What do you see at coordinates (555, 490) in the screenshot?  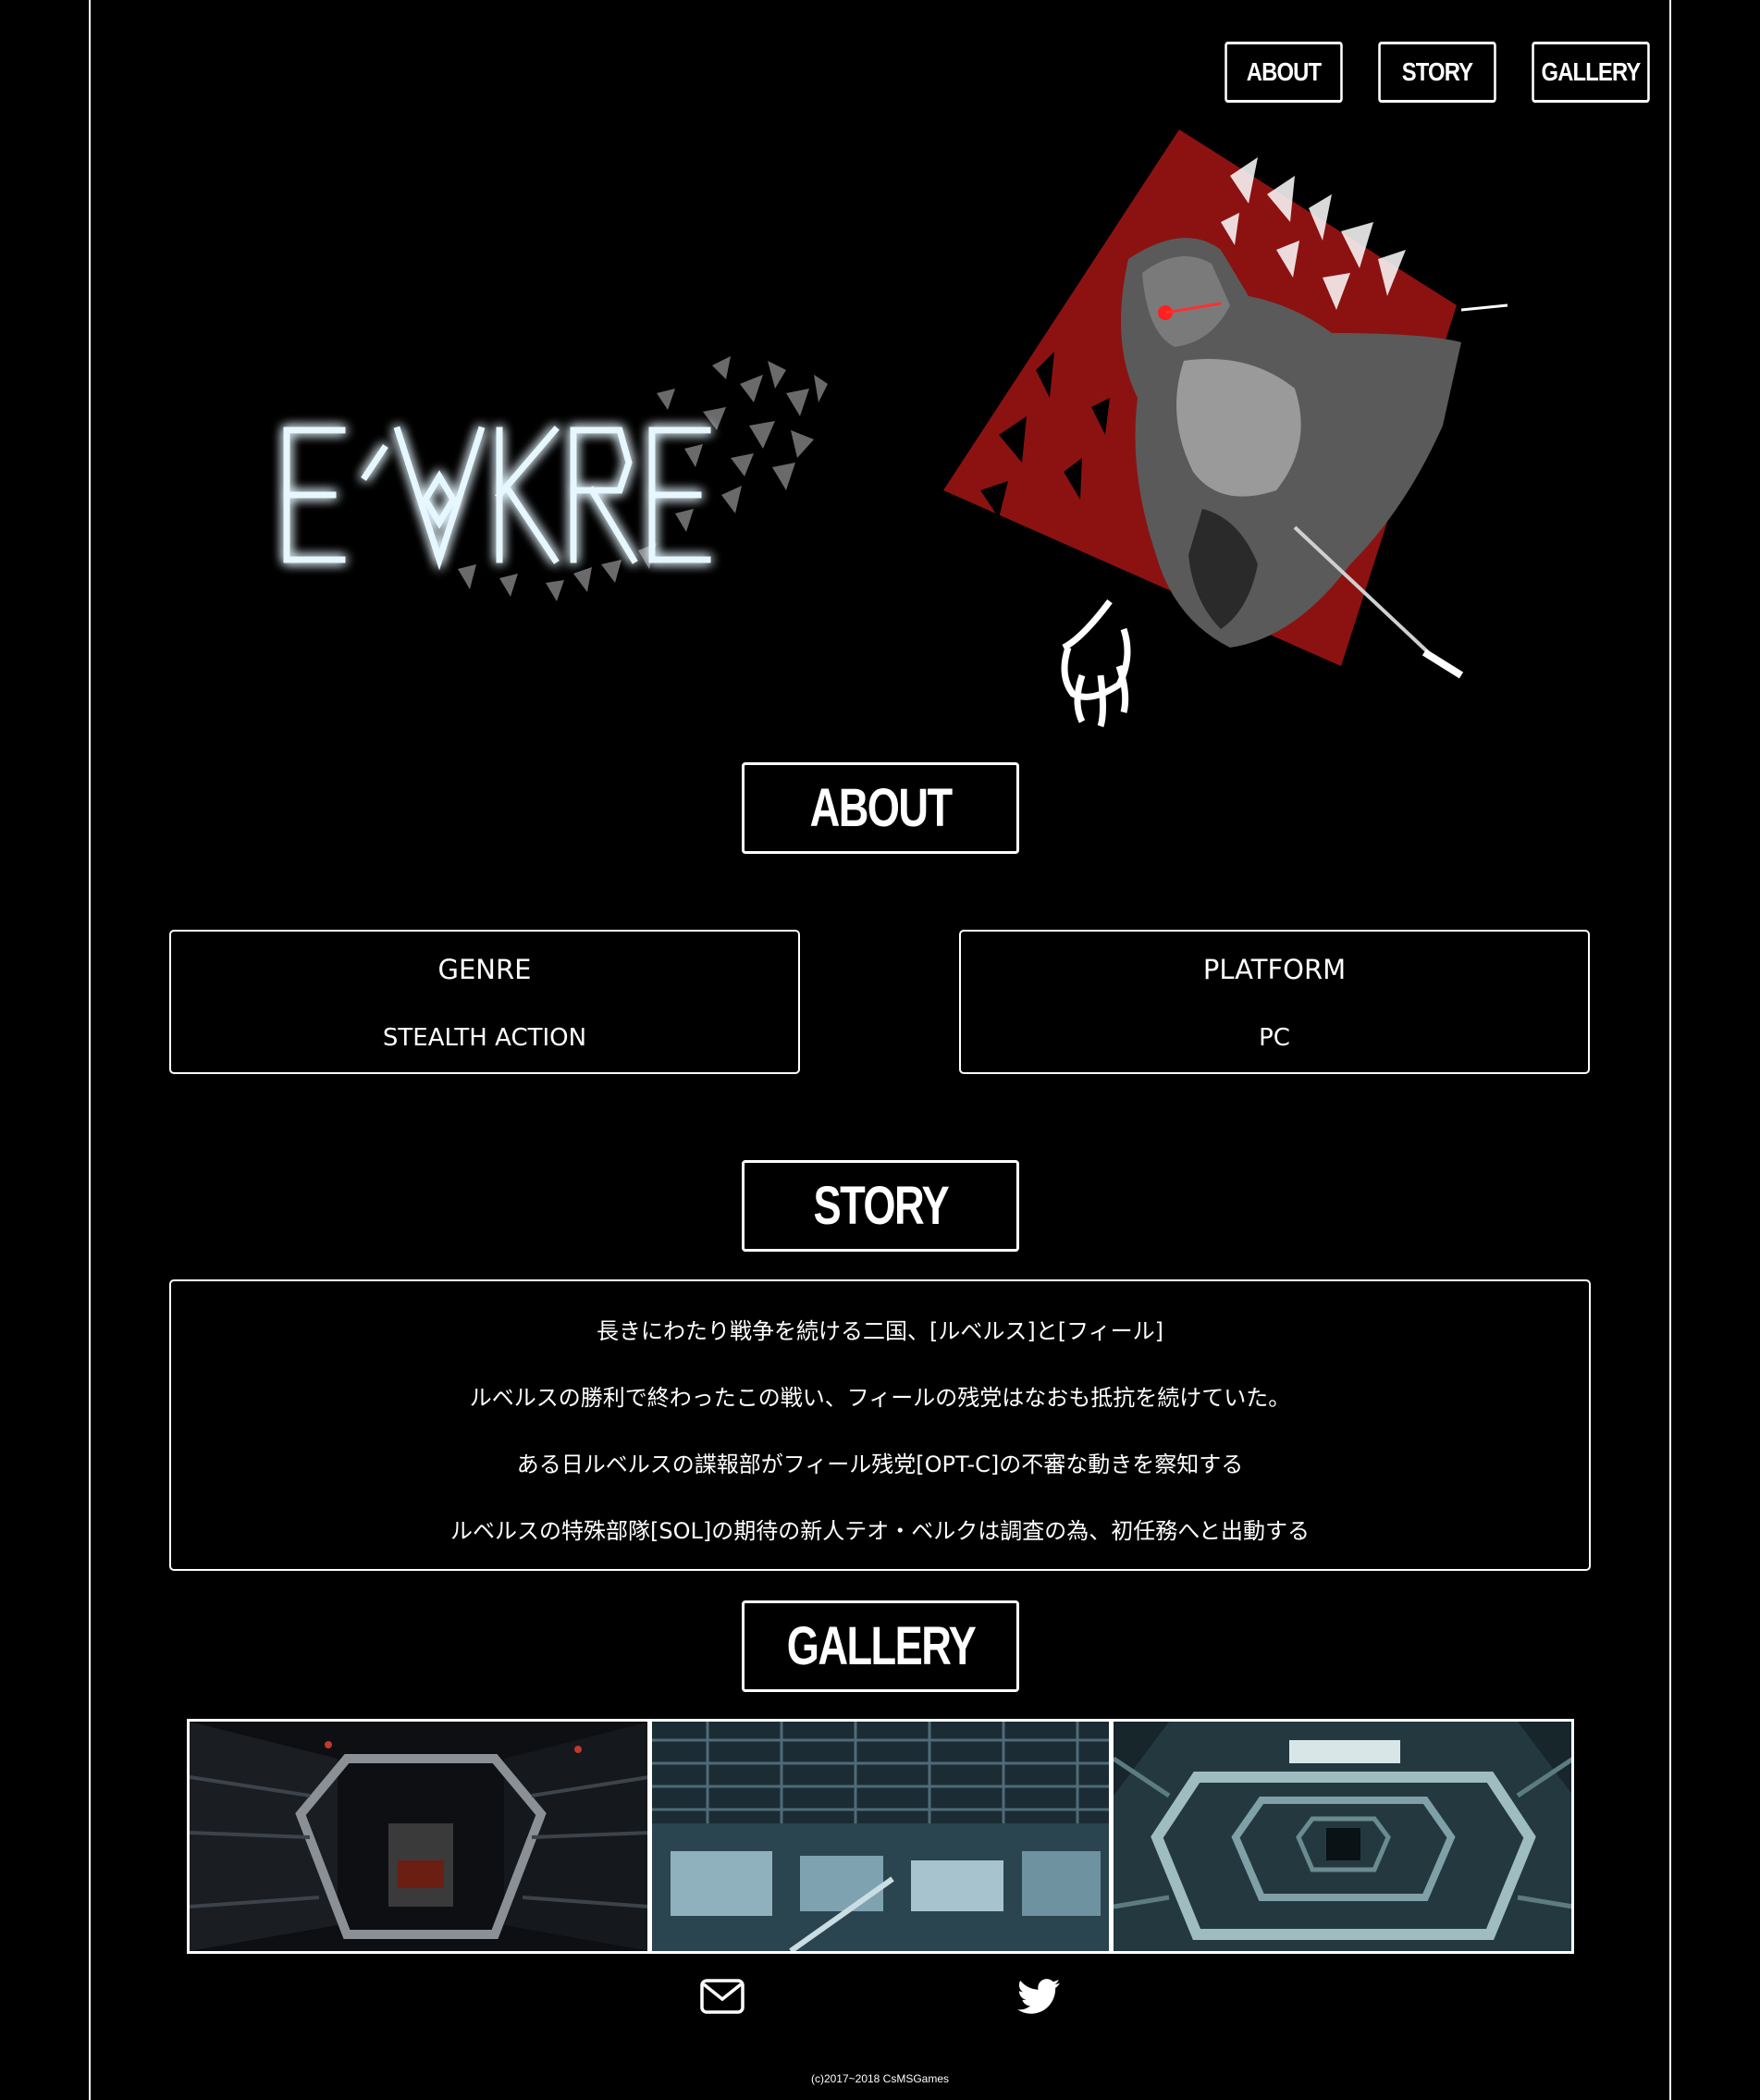 I see `game-logo` at bounding box center [555, 490].